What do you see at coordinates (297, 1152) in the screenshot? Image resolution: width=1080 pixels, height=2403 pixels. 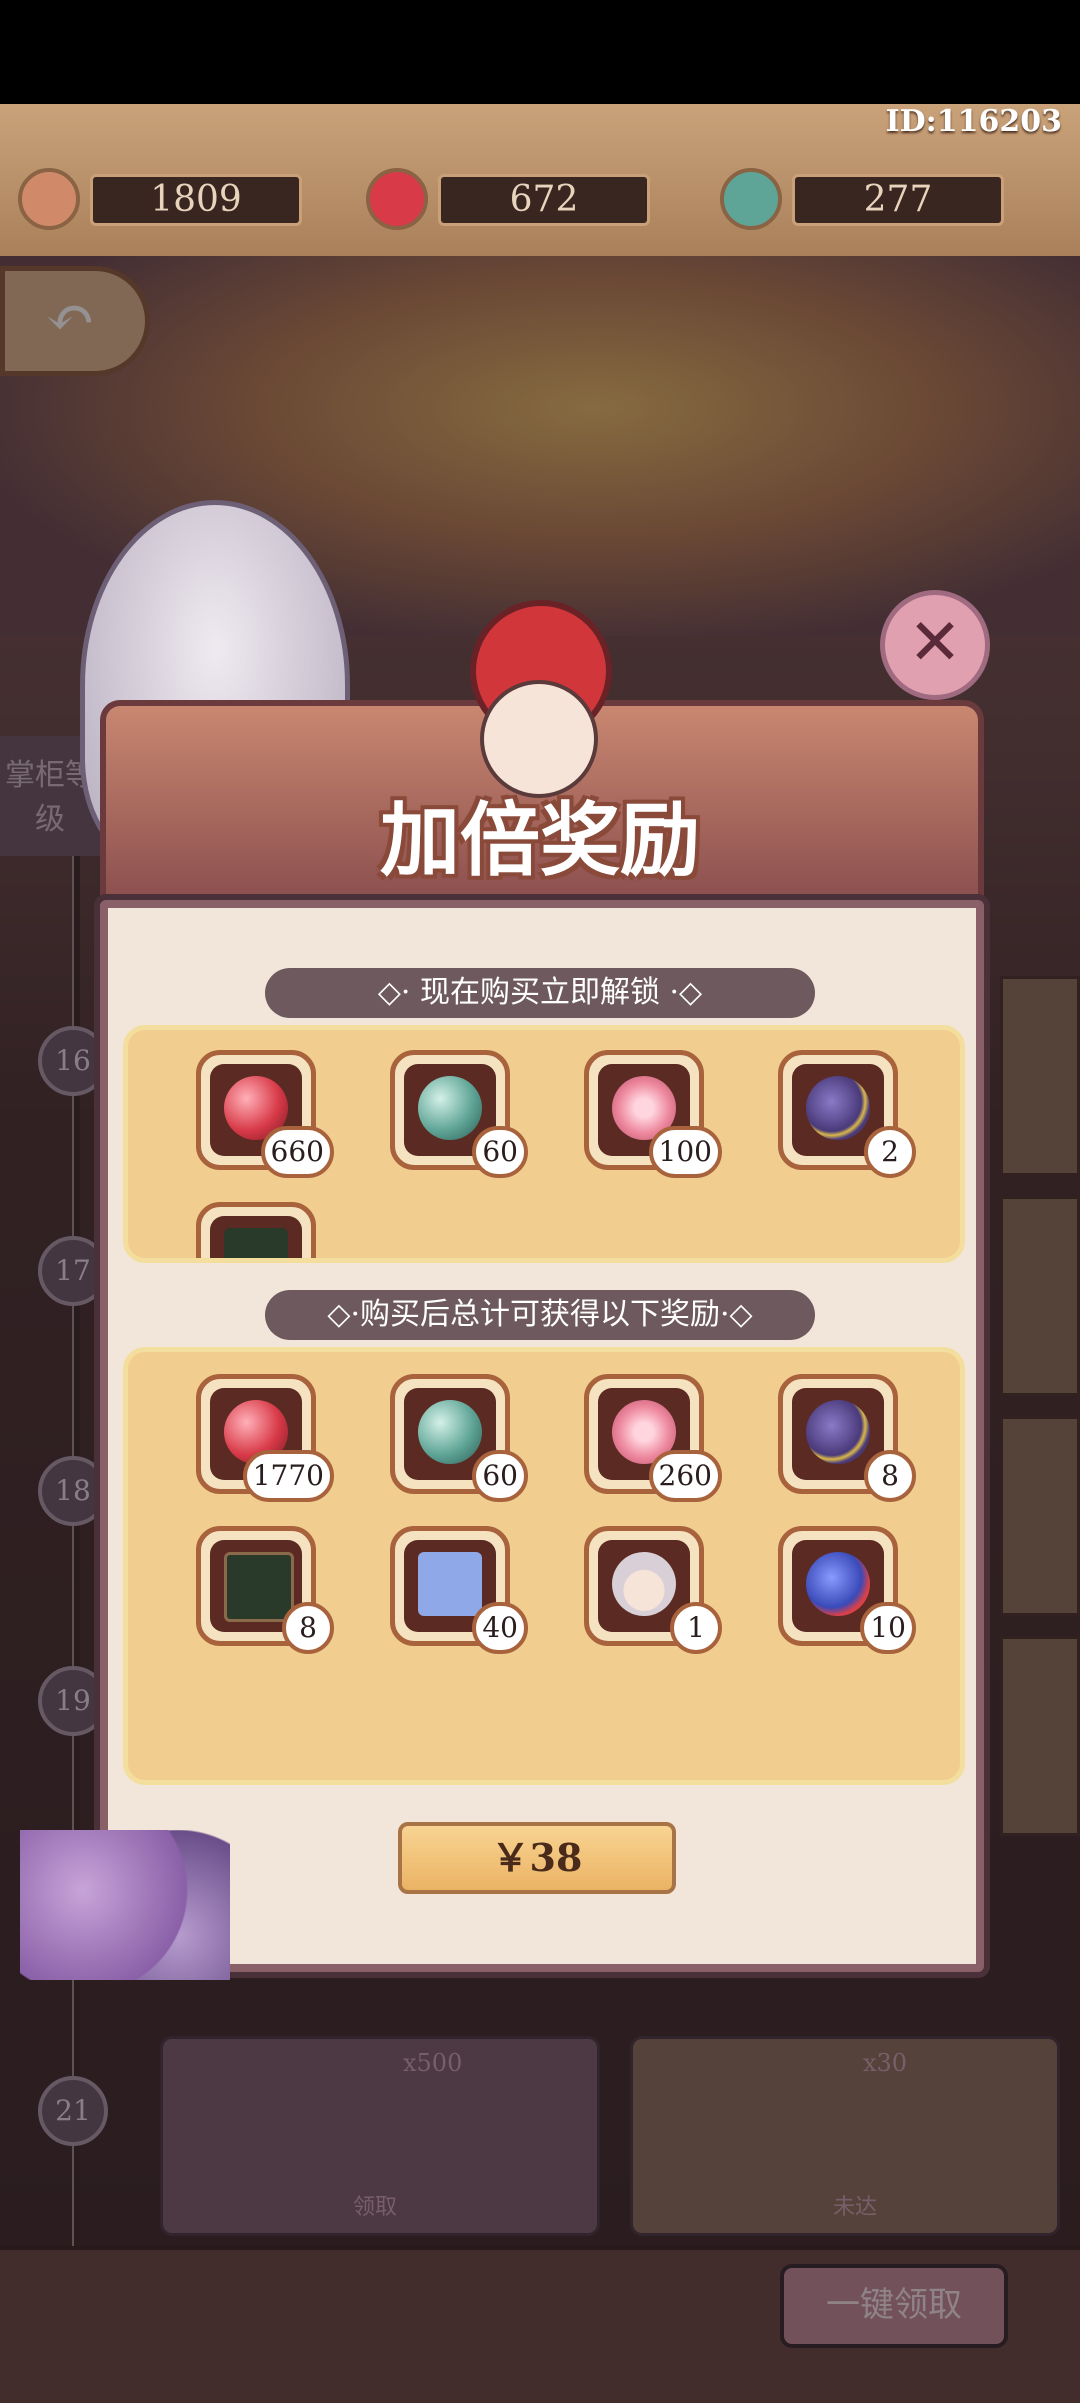 I see `item-count: 660` at bounding box center [297, 1152].